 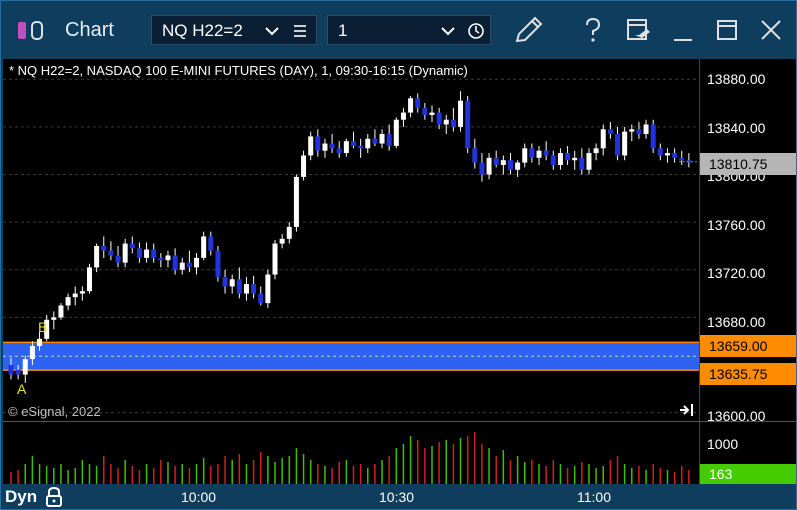 I want to click on maximize-icon, so click(x=727, y=30).